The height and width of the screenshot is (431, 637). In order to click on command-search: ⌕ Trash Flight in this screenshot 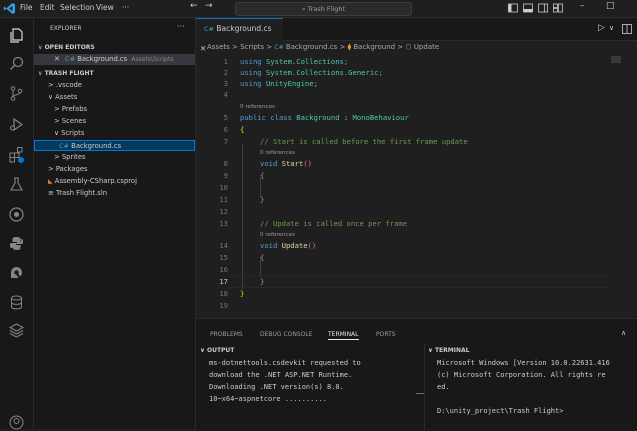, I will do `click(323, 9)`.